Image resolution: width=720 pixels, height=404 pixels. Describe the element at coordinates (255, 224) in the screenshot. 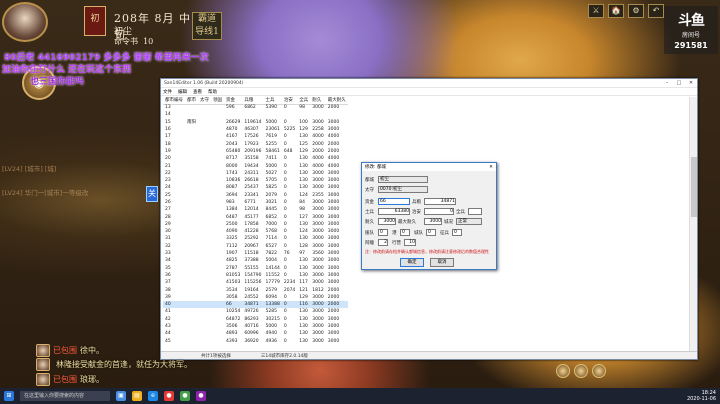

I see `table-row: 29 2500 17858 7000 0 130 3000 3000` at that location.